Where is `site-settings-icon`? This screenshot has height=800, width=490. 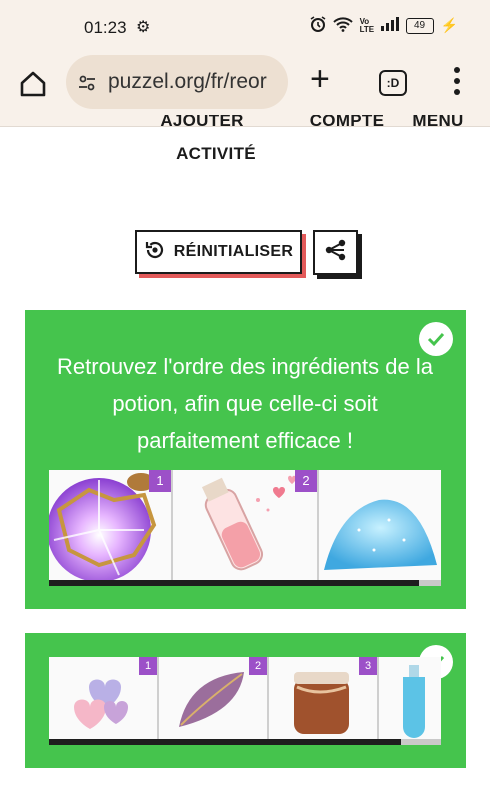
site-settings-icon is located at coordinates (87, 83).